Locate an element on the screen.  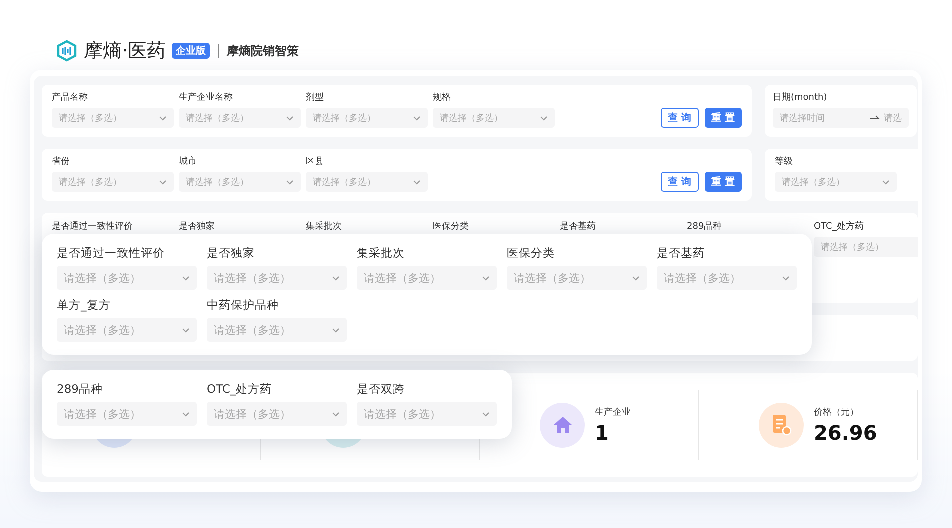
field-label: 省份 is located at coordinates (61, 162).